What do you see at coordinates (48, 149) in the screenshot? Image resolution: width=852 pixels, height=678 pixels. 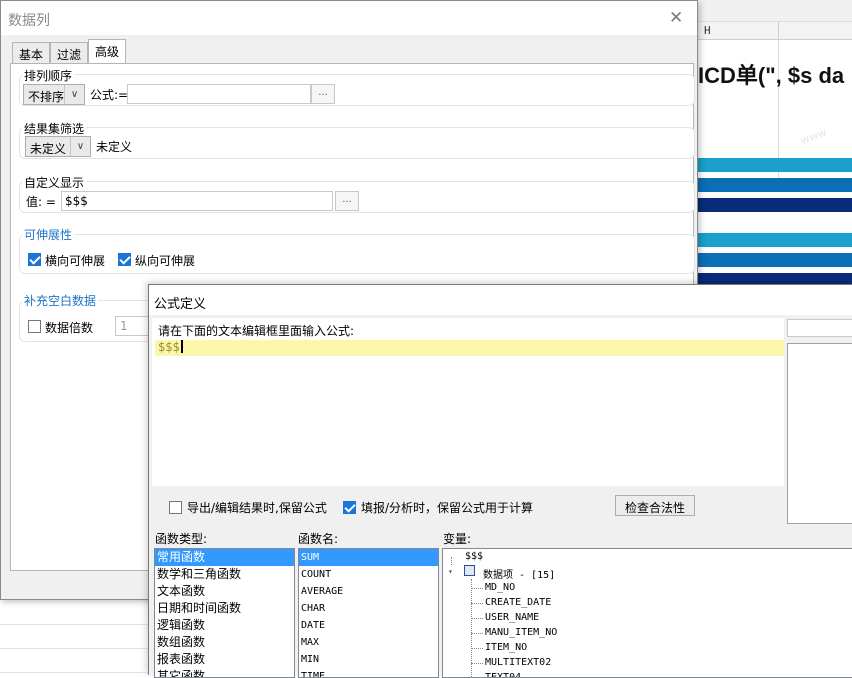 I see `filter-select-value: 未定义` at bounding box center [48, 149].